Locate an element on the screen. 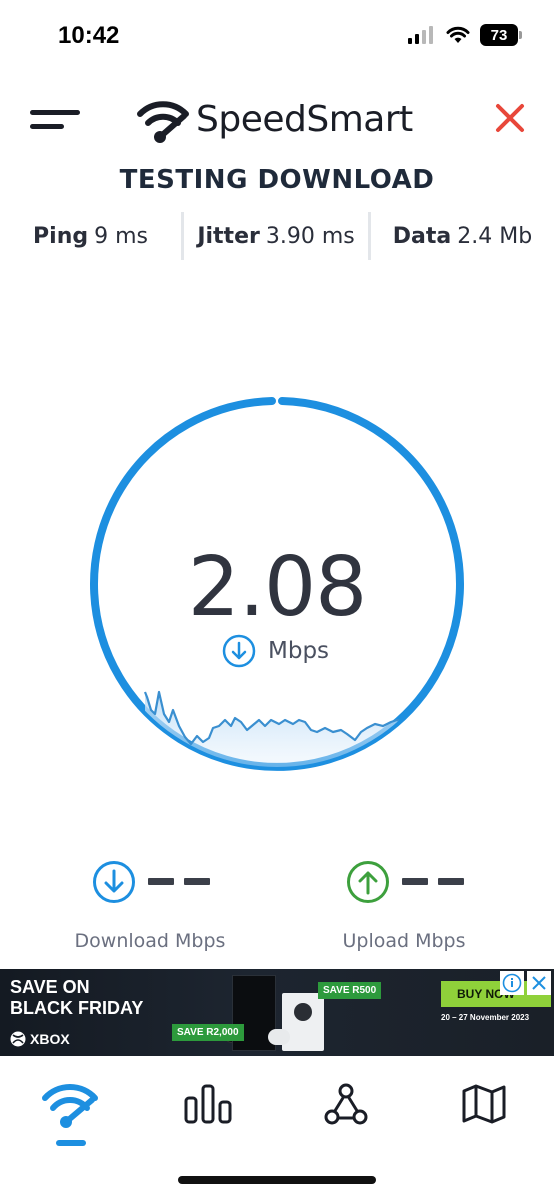  active-tab-indicator is located at coordinates (71, 1143).